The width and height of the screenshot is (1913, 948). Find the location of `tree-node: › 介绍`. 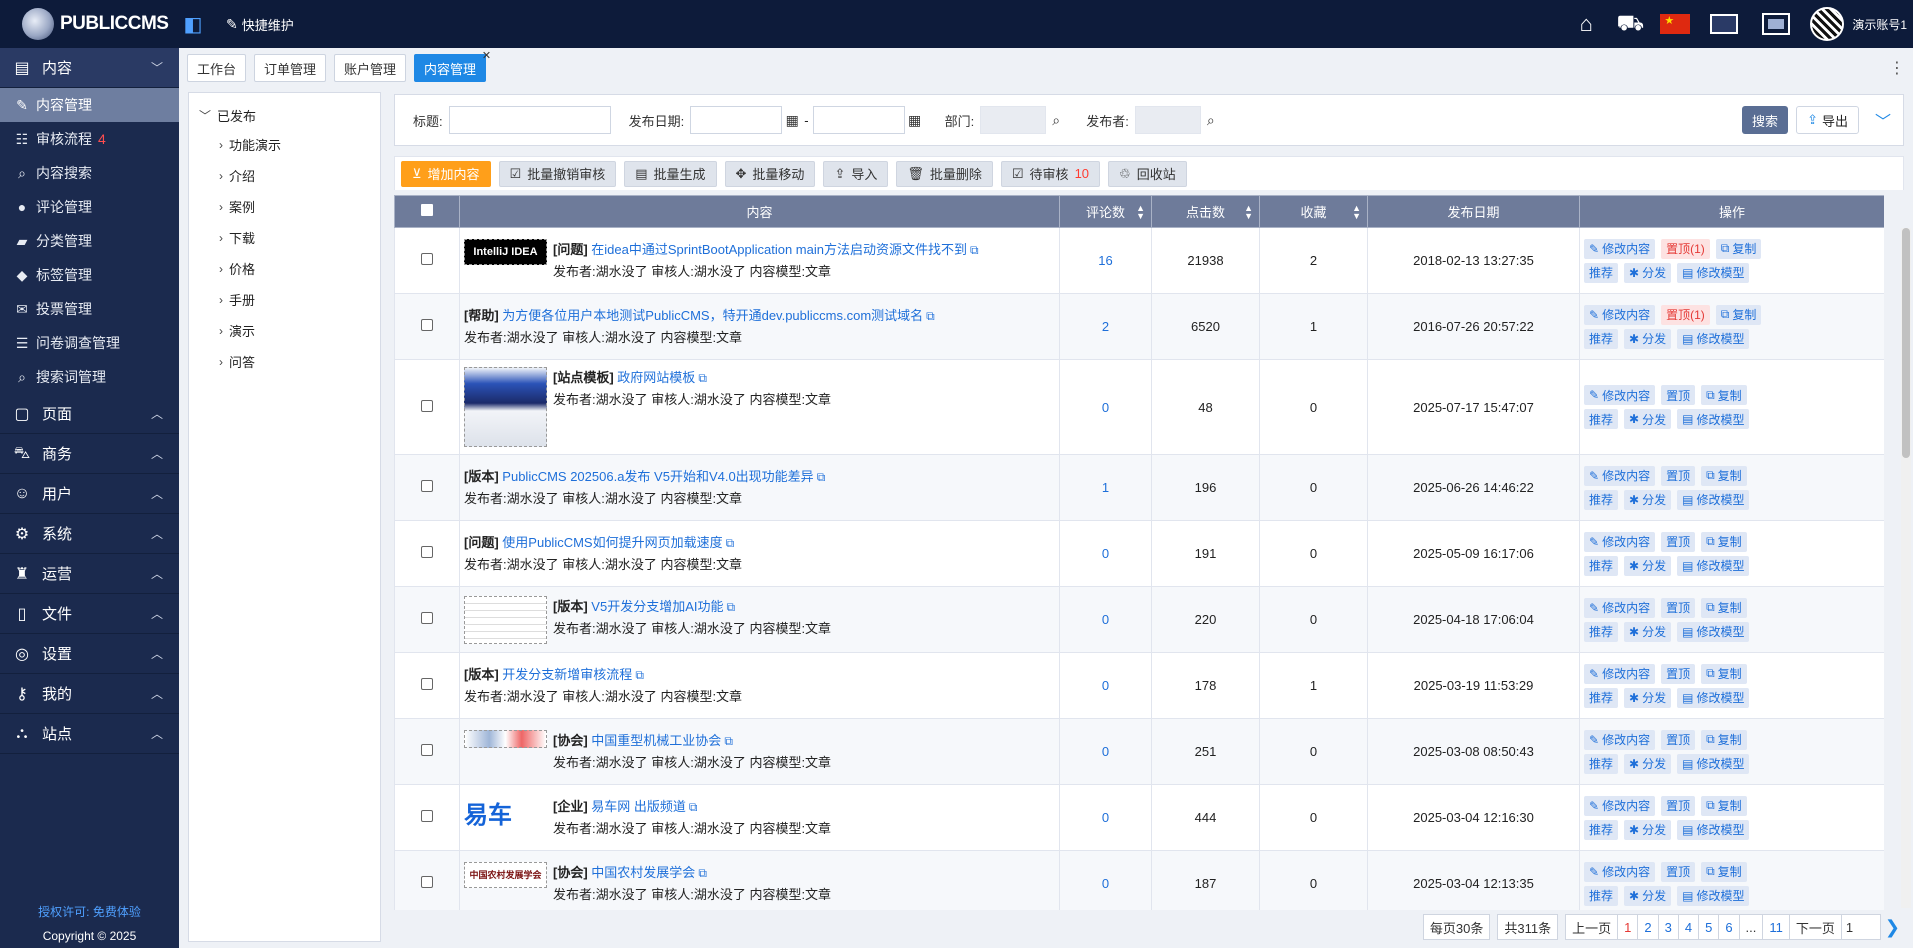

tree-node: › 介绍 is located at coordinates (284, 175).